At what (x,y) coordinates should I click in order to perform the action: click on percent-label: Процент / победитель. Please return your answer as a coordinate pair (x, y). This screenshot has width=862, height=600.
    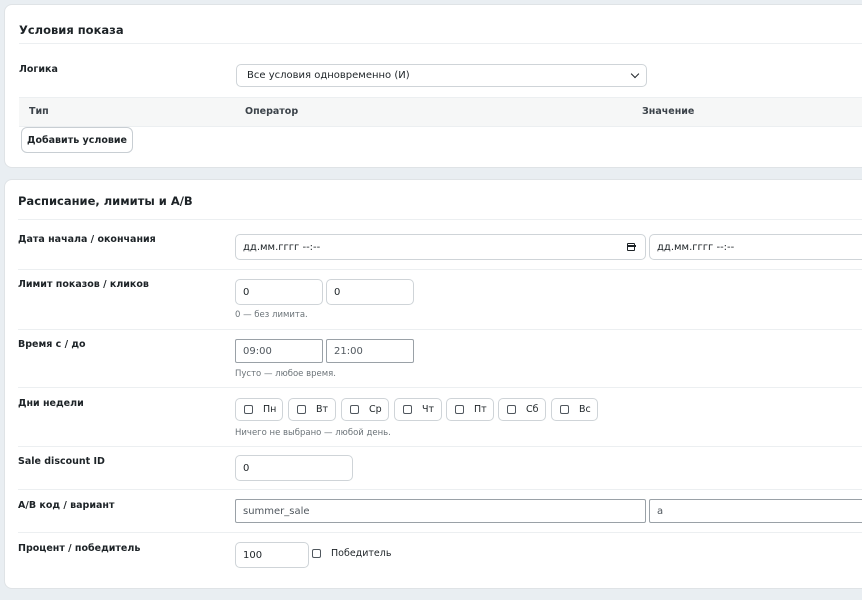
    Looking at the image, I should click on (79, 548).